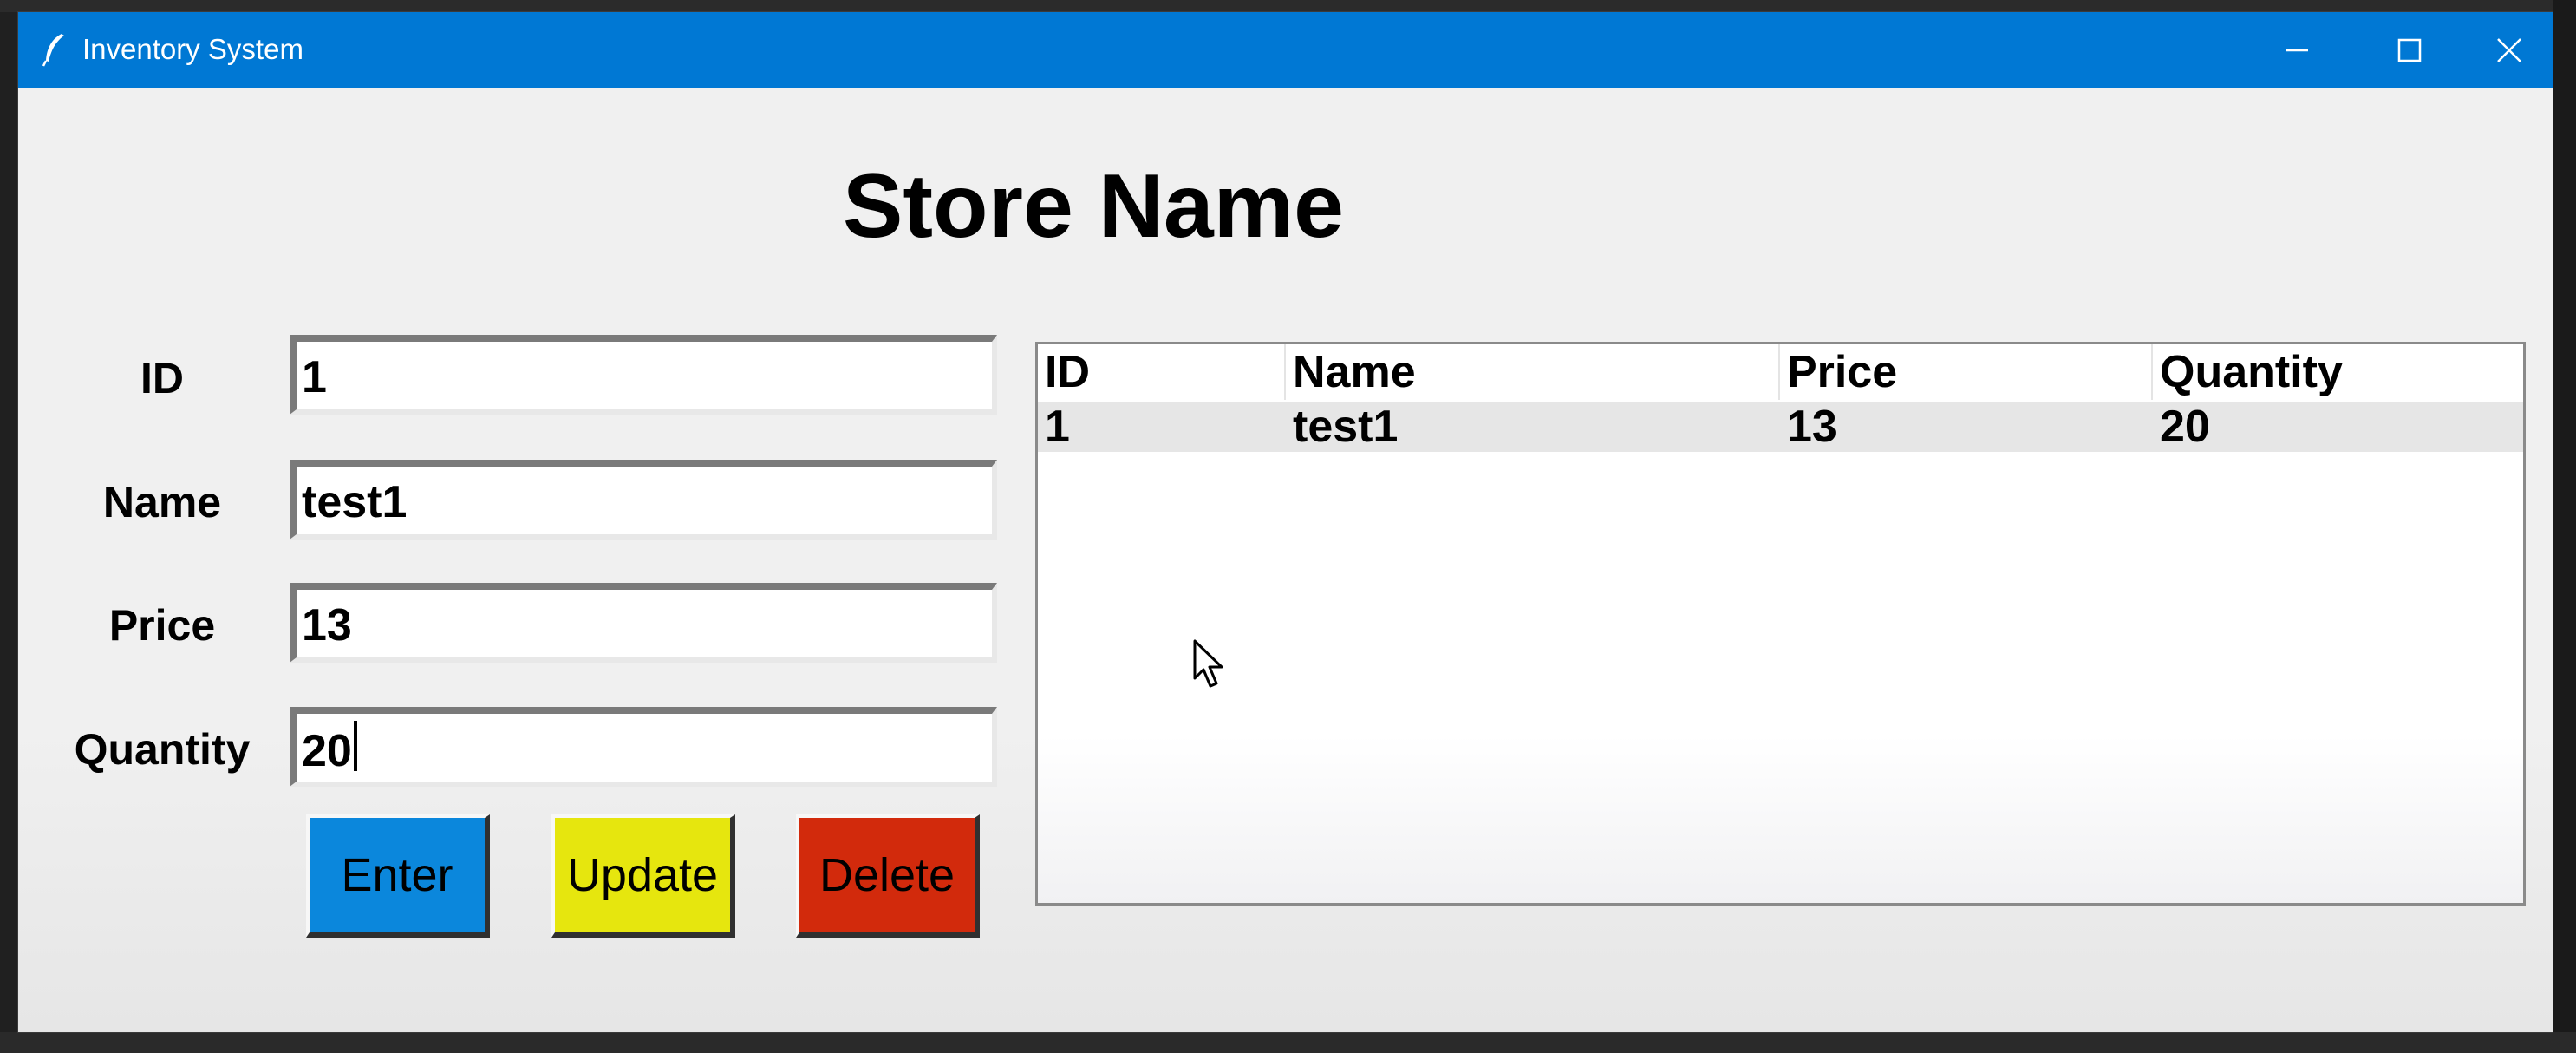 The image size is (2576, 1053). I want to click on close-icon, so click(2509, 50).